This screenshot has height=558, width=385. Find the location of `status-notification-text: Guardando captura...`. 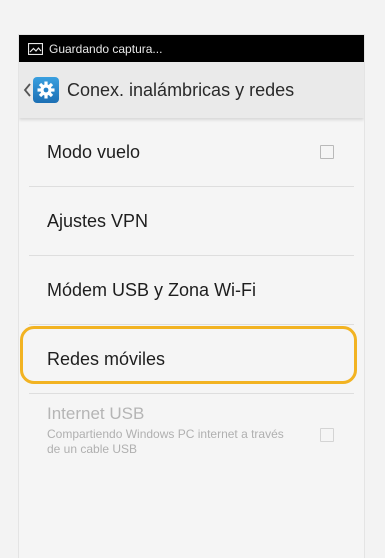

status-notification-text: Guardando captura... is located at coordinates (106, 48).